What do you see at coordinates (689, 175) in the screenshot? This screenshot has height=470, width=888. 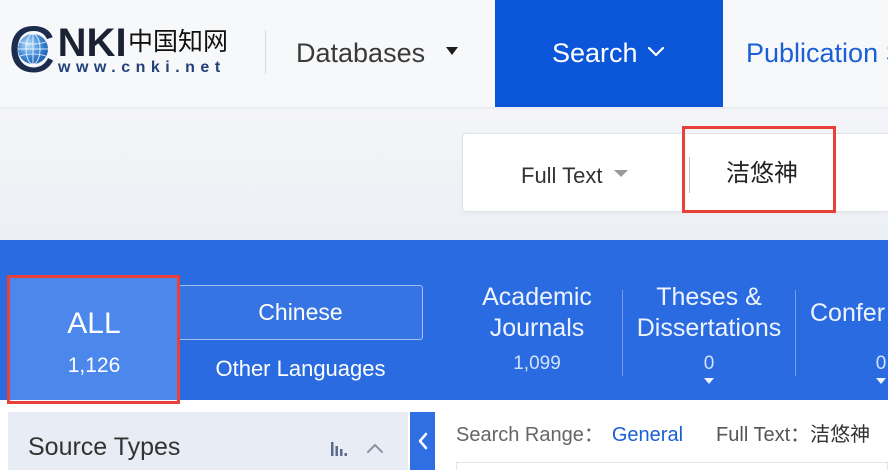 I see `search-field-divider` at bounding box center [689, 175].